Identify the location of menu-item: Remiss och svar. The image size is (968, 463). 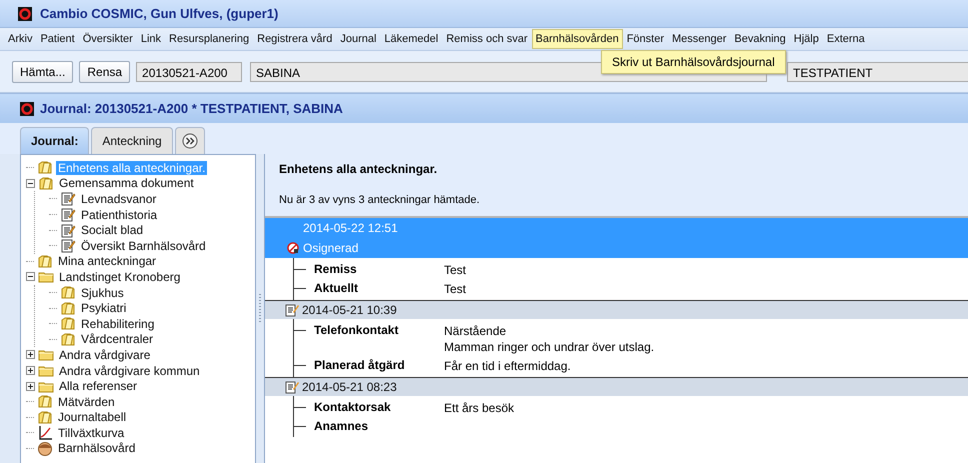
(487, 39).